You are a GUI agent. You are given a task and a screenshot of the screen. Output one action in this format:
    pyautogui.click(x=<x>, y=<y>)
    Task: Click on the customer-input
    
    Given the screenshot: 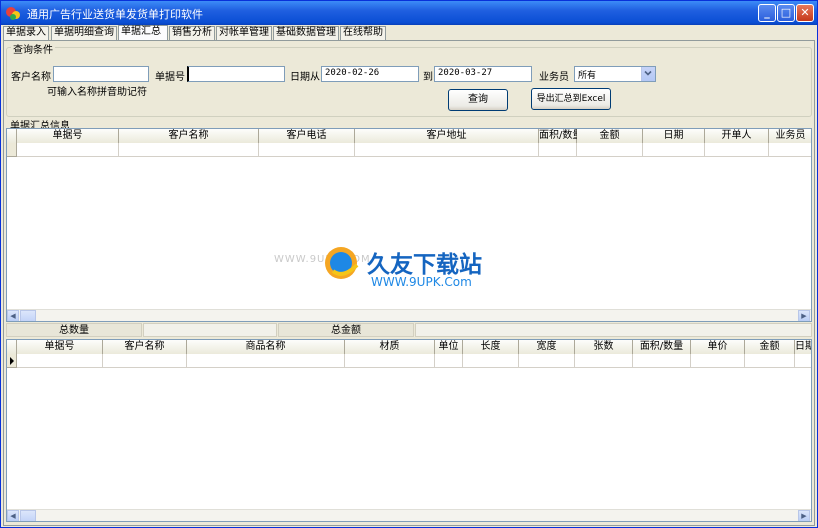 What is the action you would take?
    pyautogui.click(x=101, y=74)
    